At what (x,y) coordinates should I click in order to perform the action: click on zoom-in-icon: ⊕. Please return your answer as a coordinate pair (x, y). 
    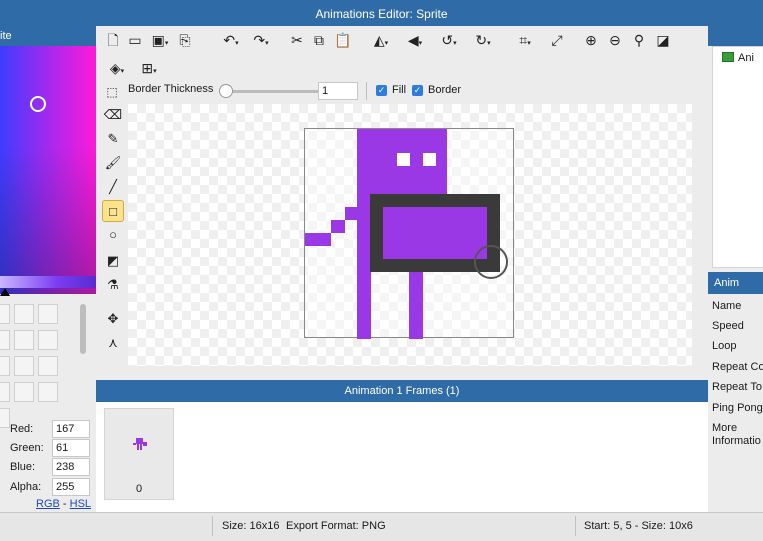
    Looking at the image, I should click on (591, 40).